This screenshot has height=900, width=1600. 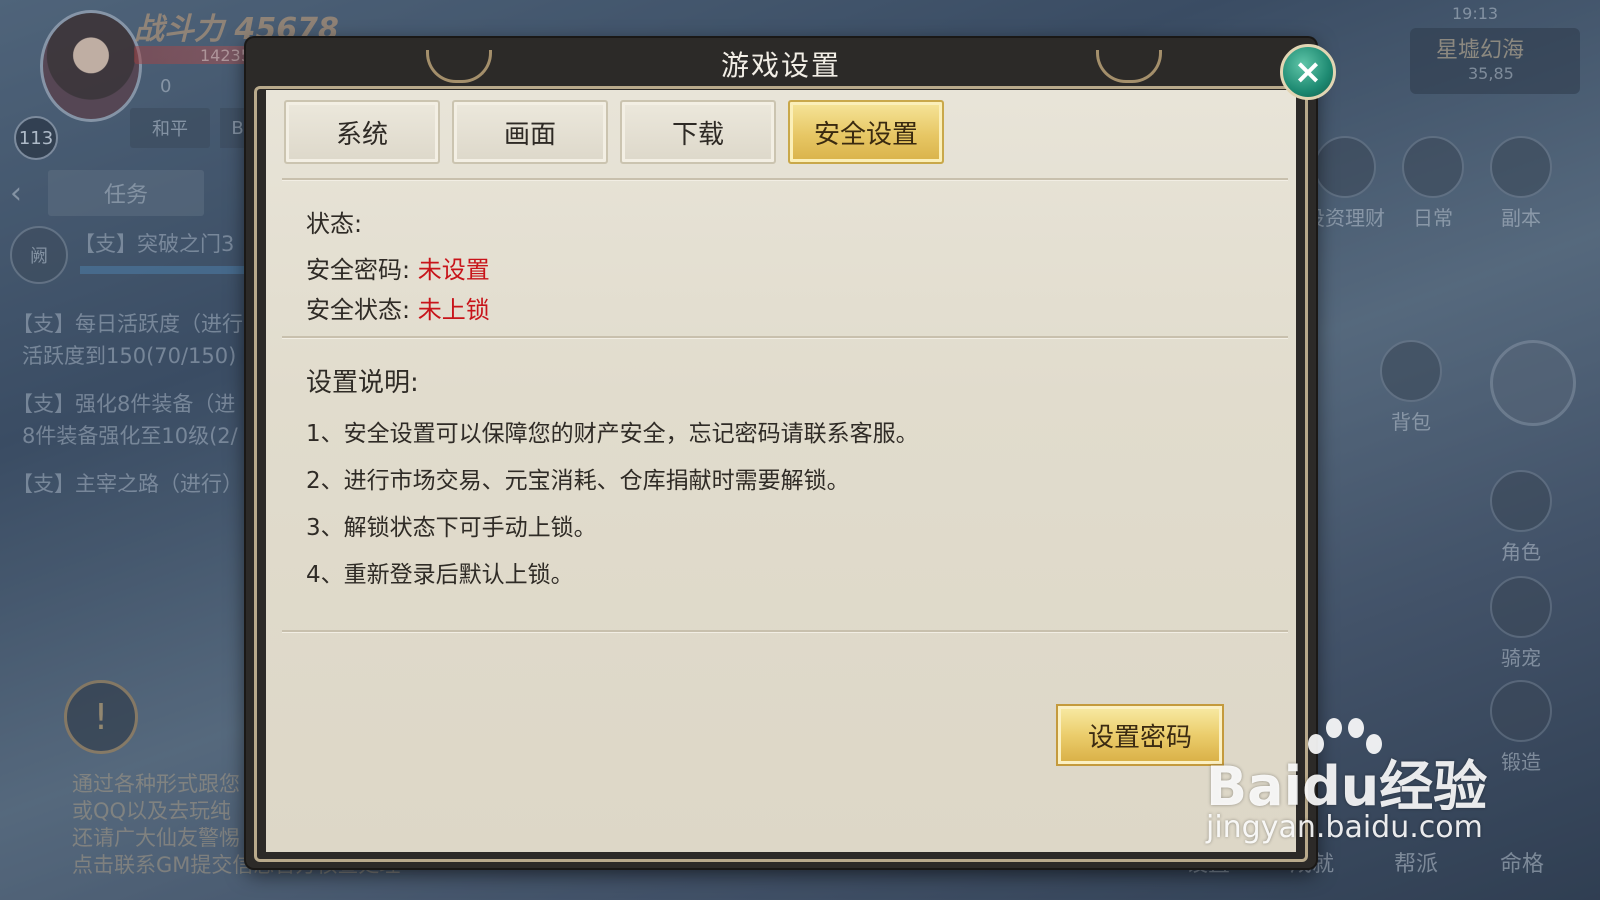 What do you see at coordinates (1521, 552) in the screenshot?
I see `nav-label: 角色` at bounding box center [1521, 552].